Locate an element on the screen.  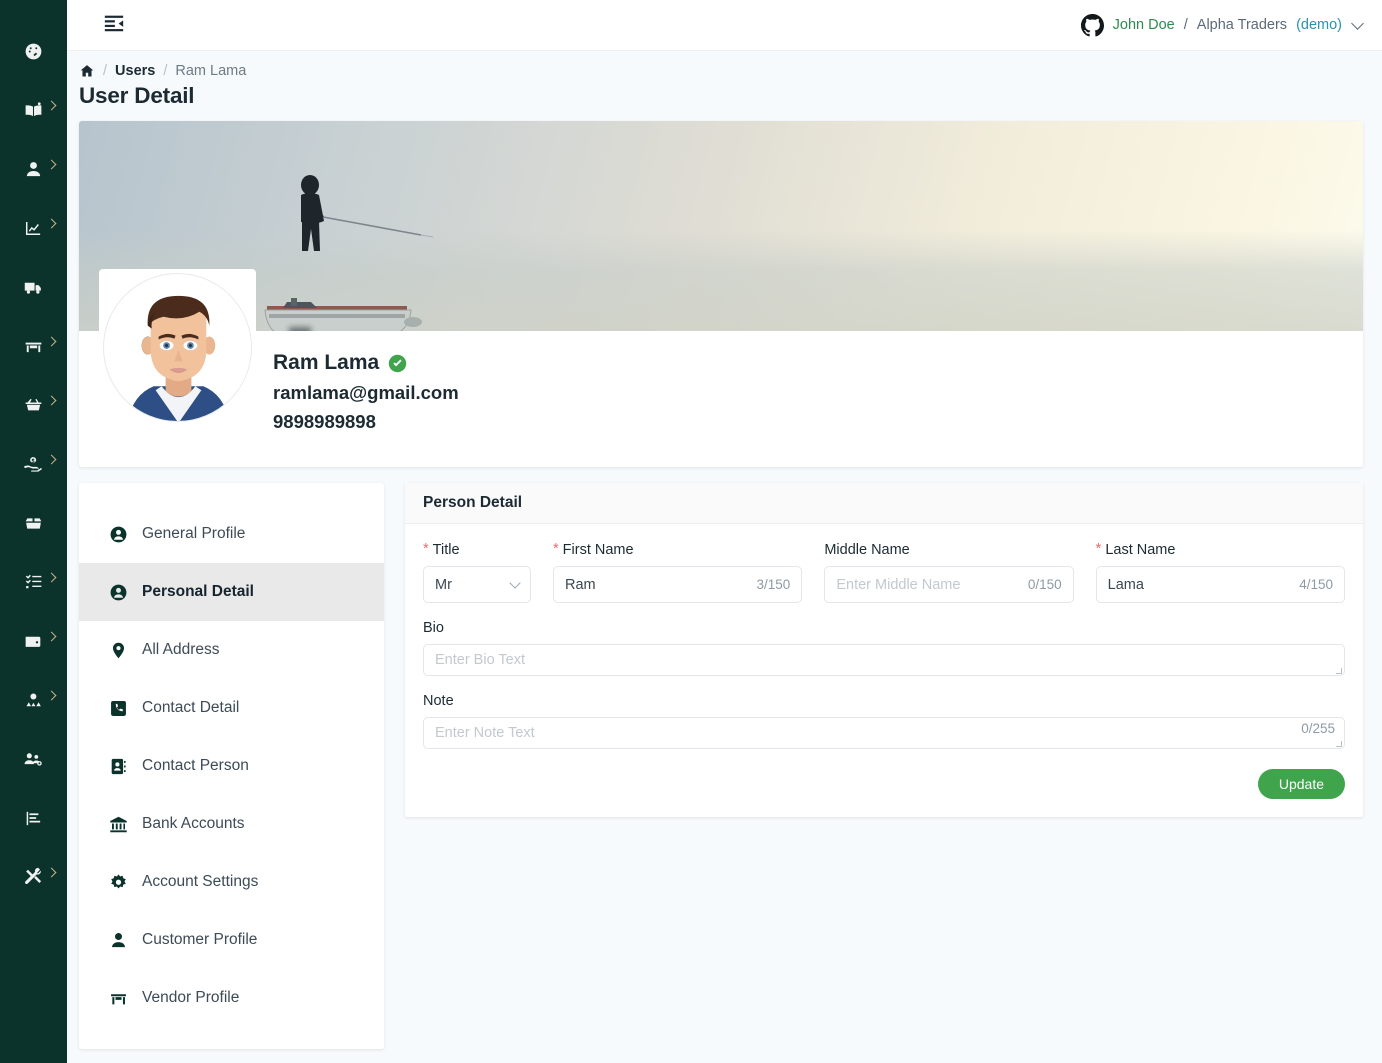
truck-icon is located at coordinates (33, 287).